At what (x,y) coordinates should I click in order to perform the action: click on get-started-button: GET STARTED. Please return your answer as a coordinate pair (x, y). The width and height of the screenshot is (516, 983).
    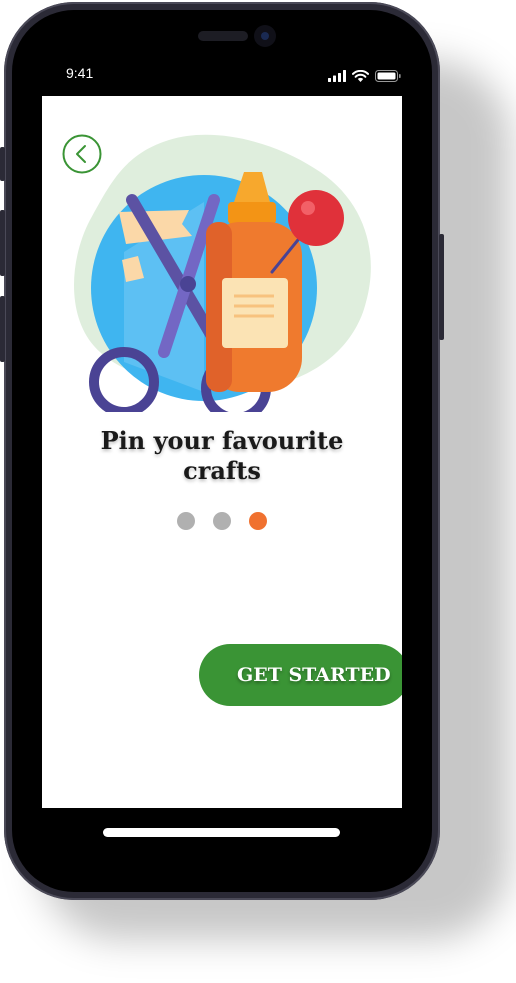
    Looking at the image, I should click on (300, 675).